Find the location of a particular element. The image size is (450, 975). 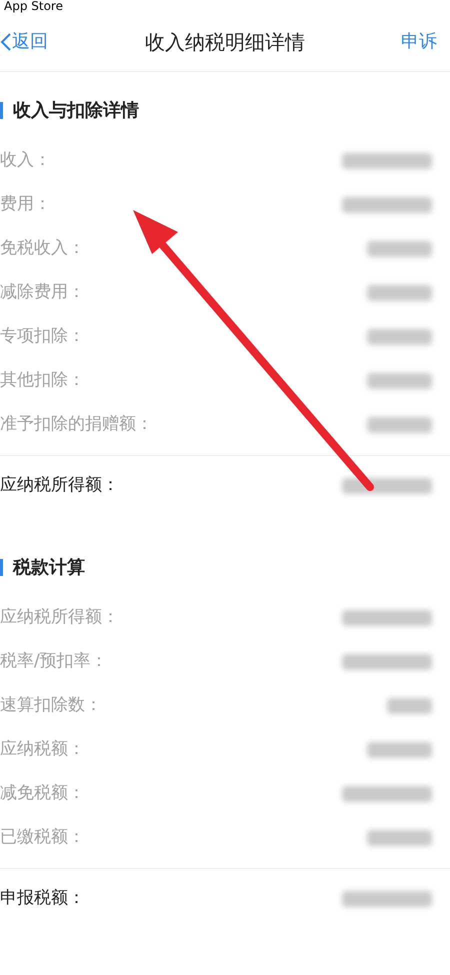

field-label: 免税收入： is located at coordinates (42, 248).